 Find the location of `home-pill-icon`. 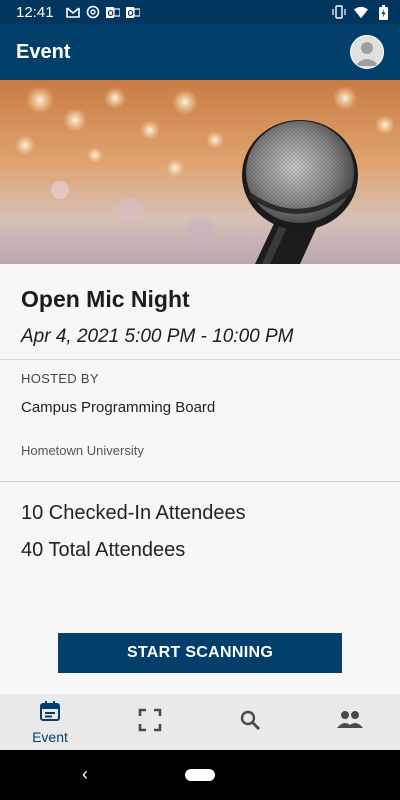

home-pill-icon is located at coordinates (200, 775).